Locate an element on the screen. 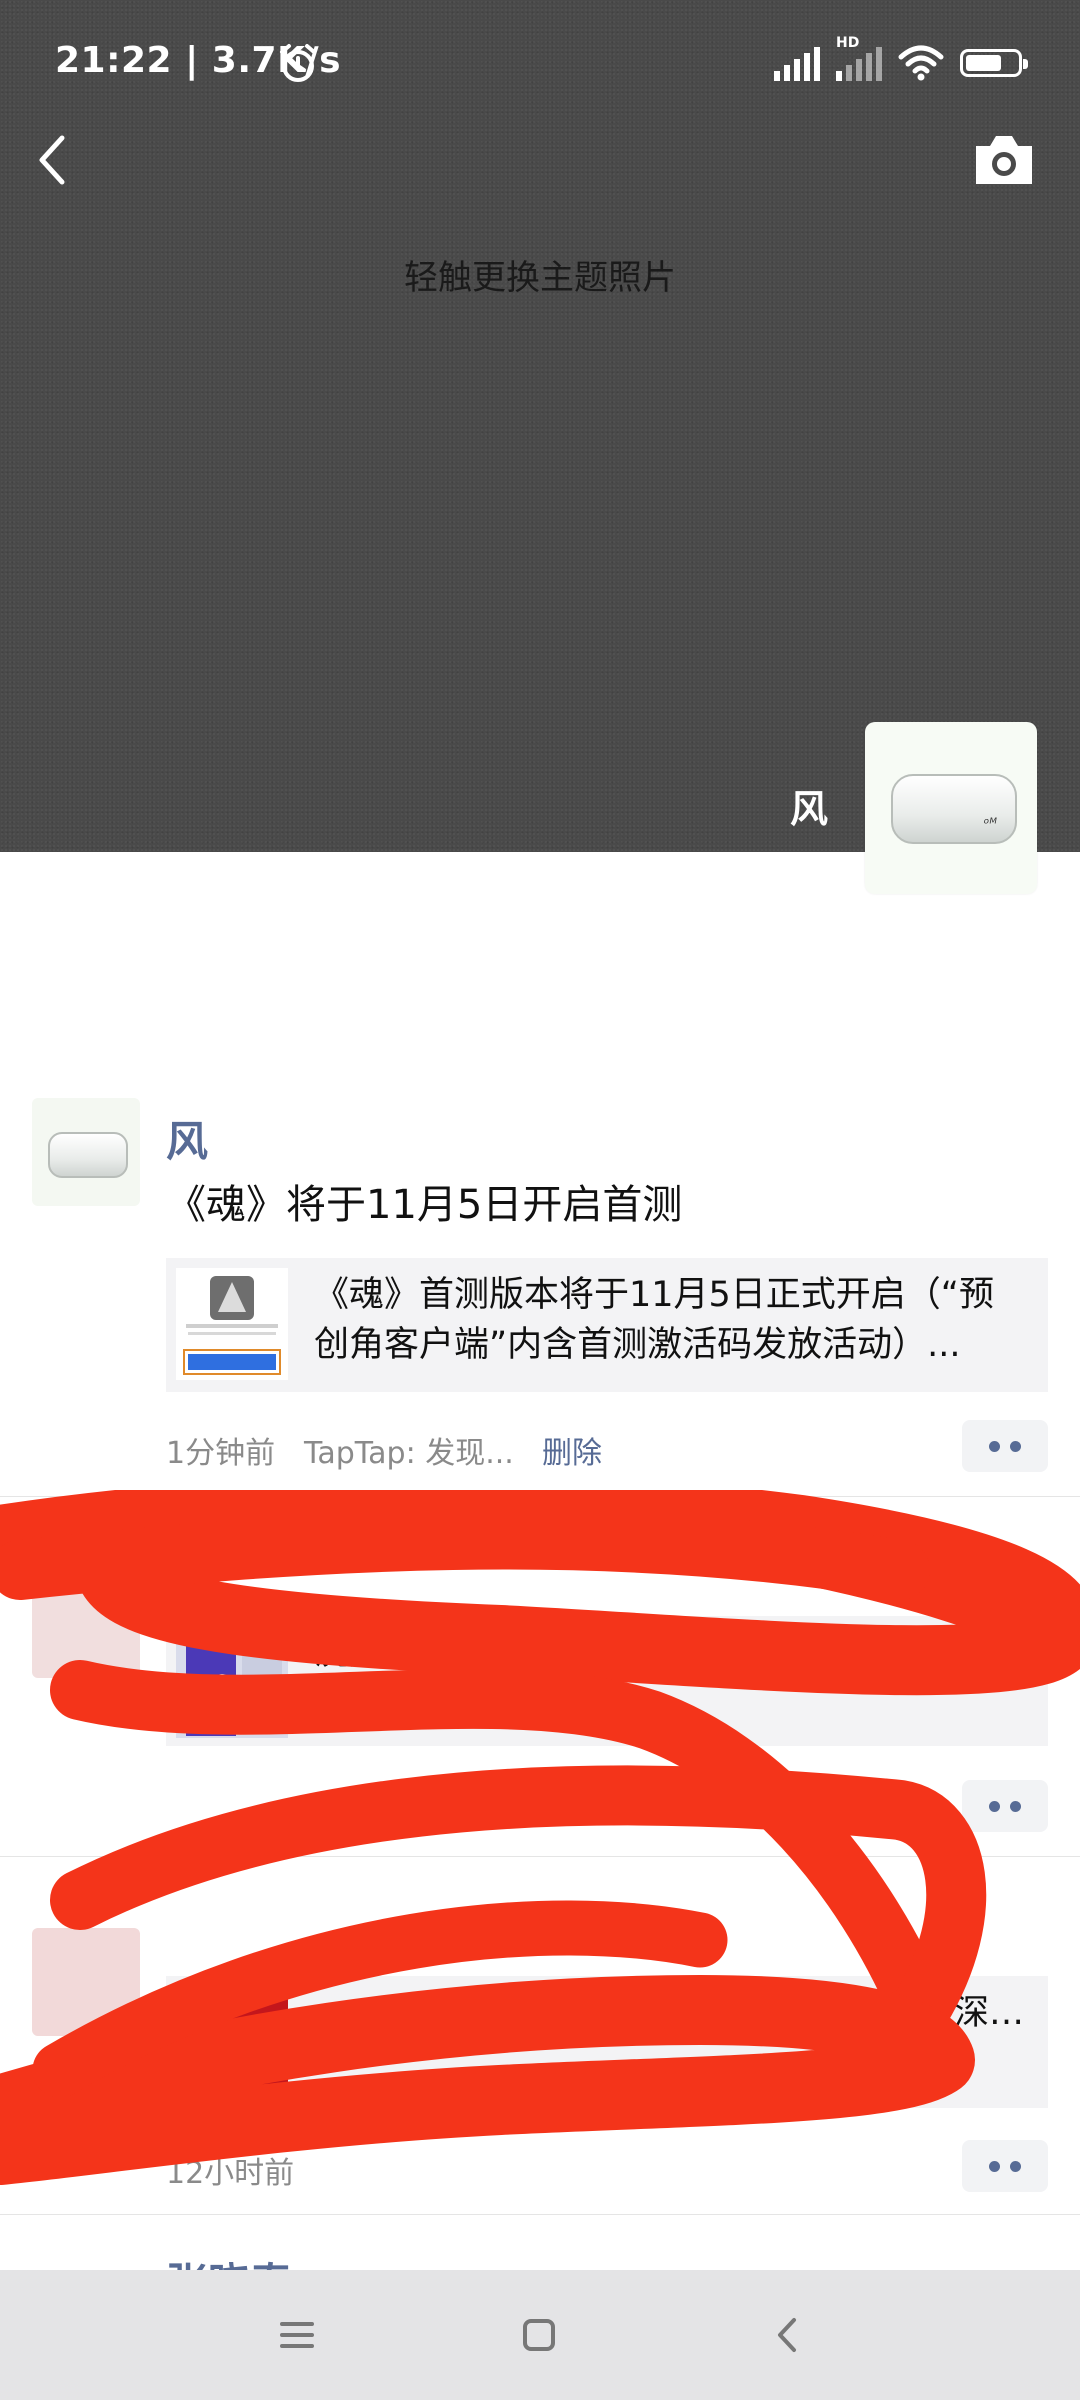 The height and width of the screenshot is (2400, 1080). status-icons: HD is located at coordinates (901, 61).